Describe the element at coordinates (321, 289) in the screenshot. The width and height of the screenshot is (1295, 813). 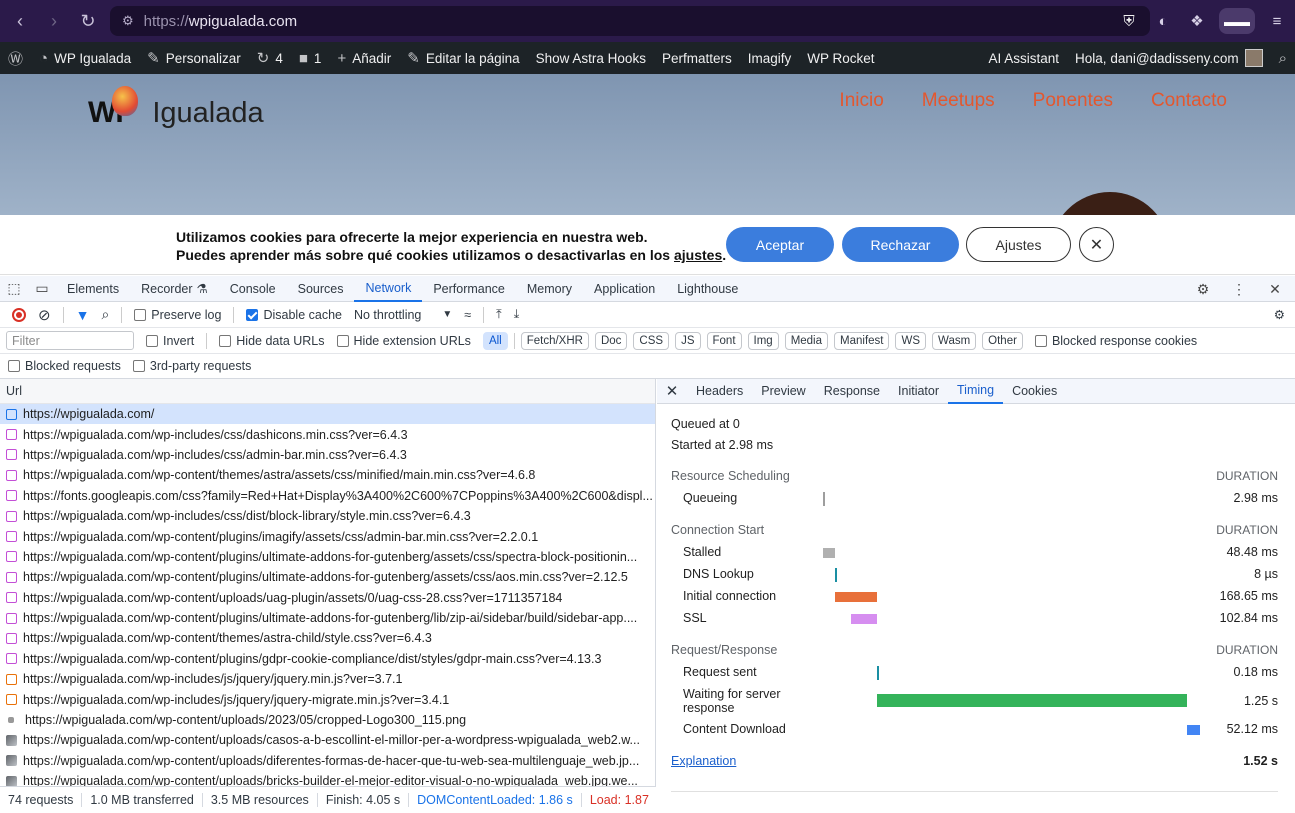
I see `tab-sources: Sources` at that location.